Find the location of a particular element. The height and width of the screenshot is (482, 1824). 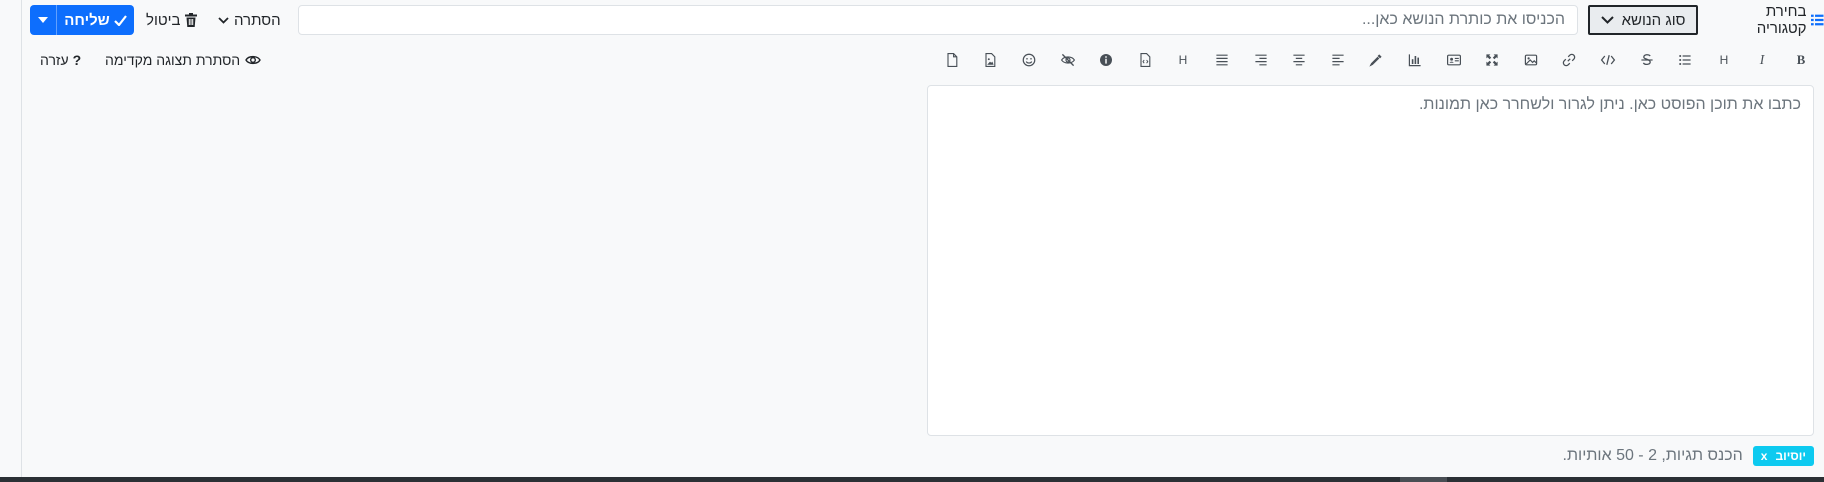

svg-text: B is located at coordinates (1801, 60).